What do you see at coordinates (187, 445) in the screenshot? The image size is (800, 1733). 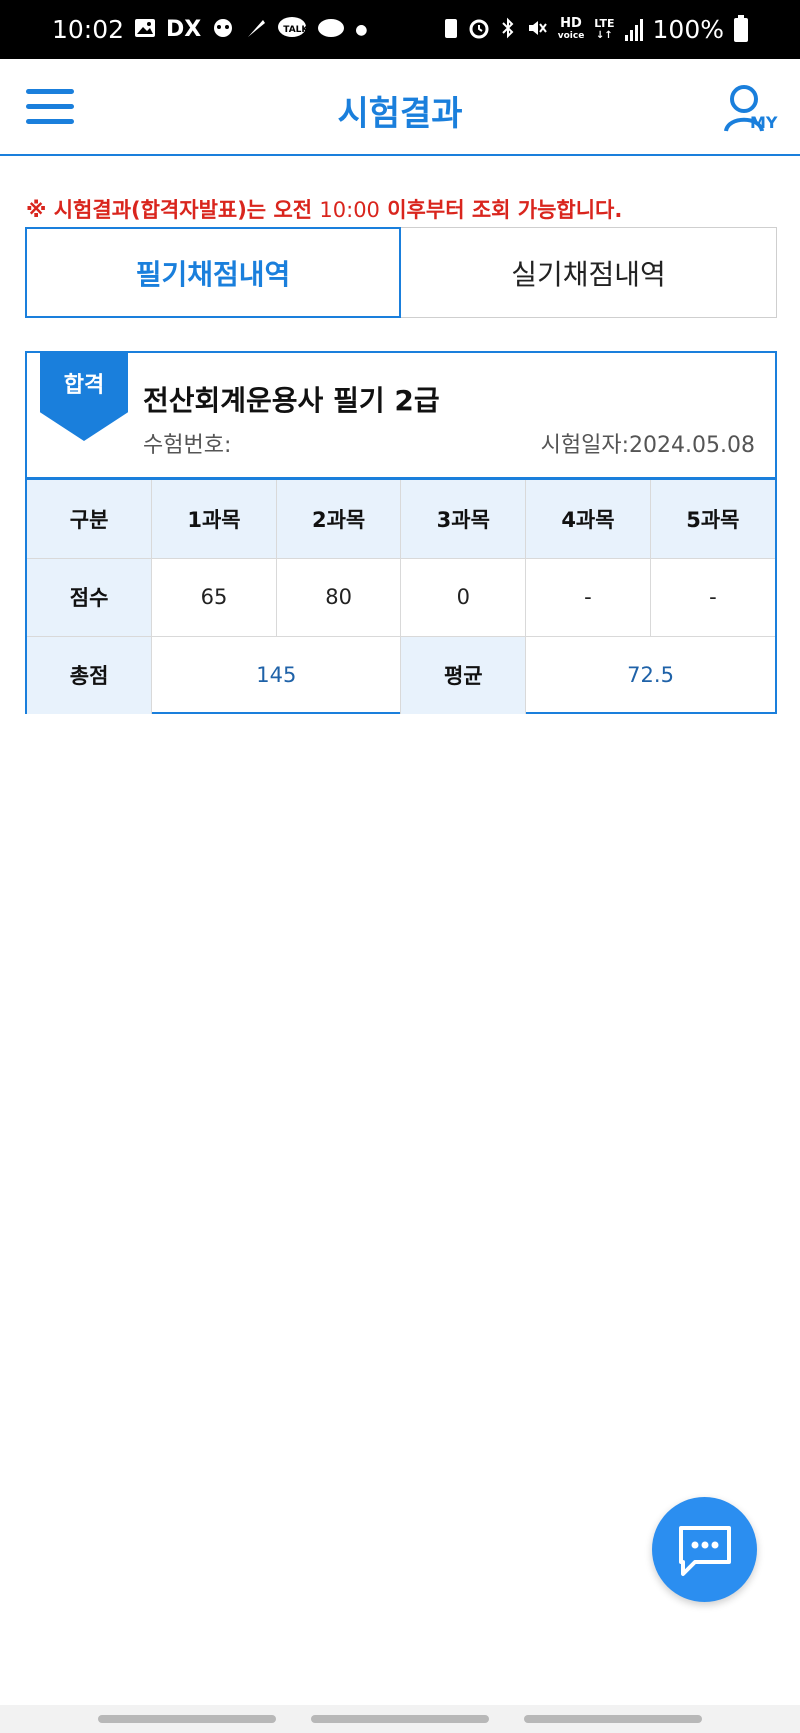 I see `exam-number-label: 수험번호:` at bounding box center [187, 445].